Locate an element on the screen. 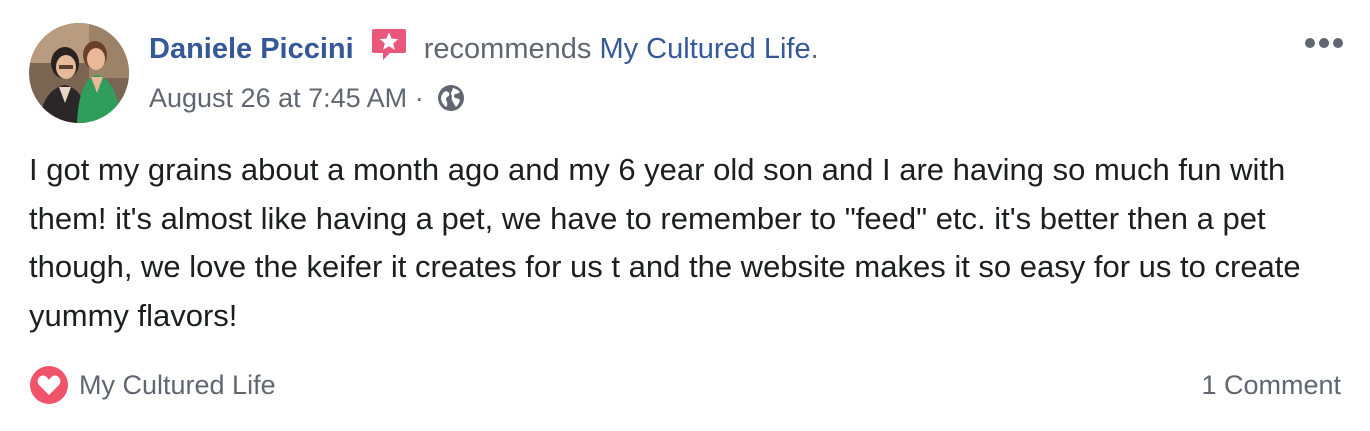 Image resolution: width=1370 pixels, height=431 pixels. header-period: . is located at coordinates (814, 49).